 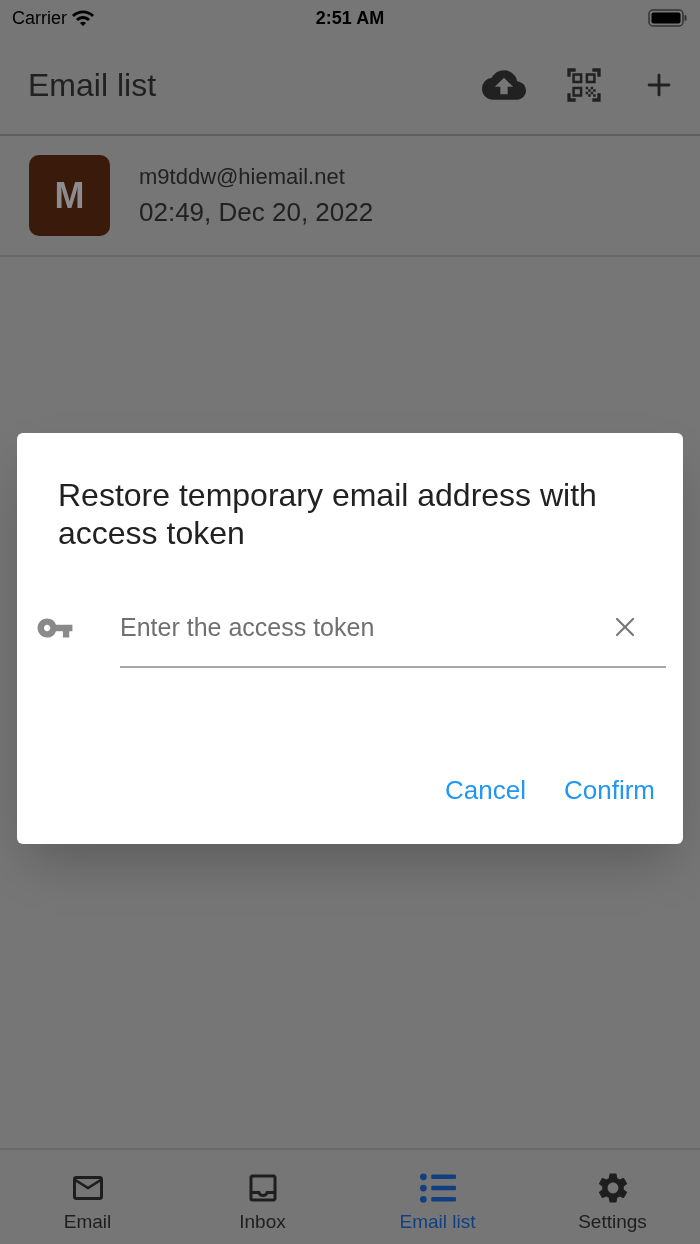 I want to click on tab-bar-item: Inbox, so click(x=262, y=1197).